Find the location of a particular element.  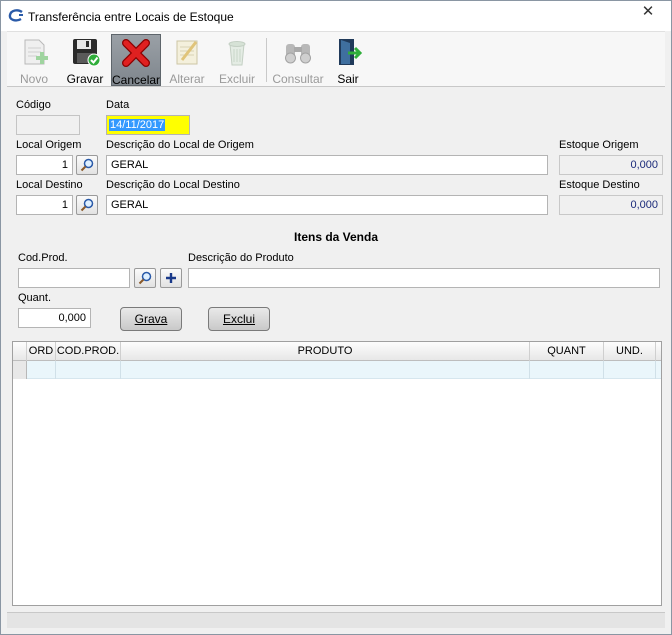

search-label: Consultar is located at coordinates (298, 79).